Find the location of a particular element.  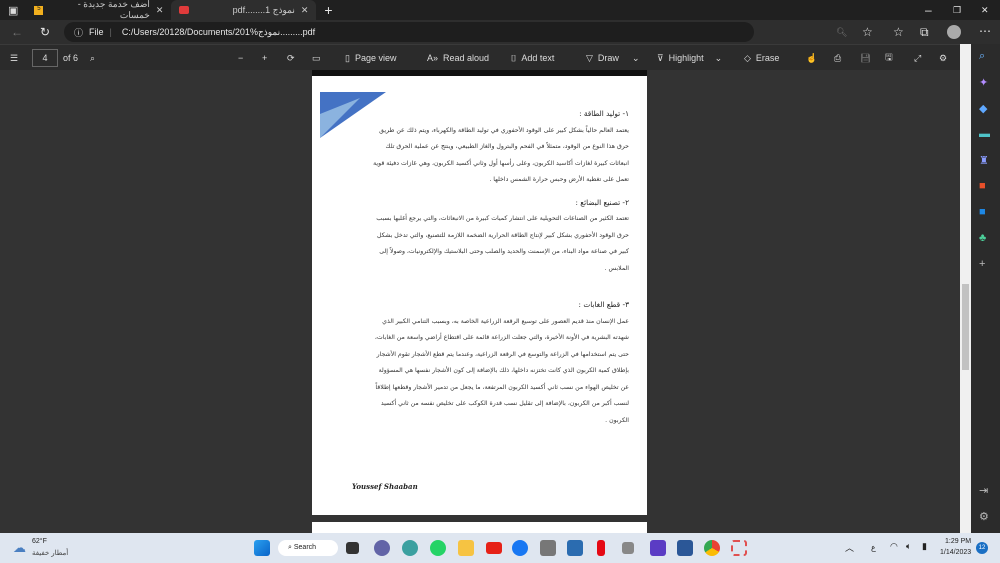

restore-button: ❐ is located at coordinates (957, 10).